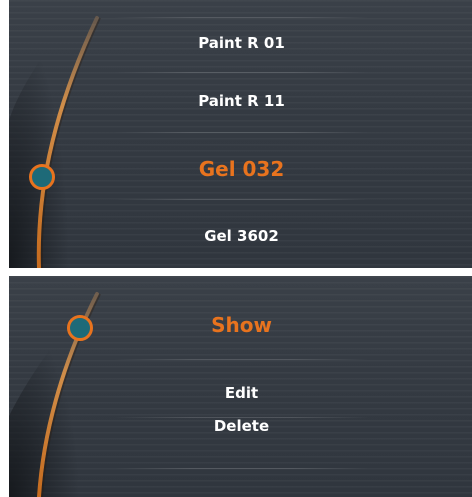 The width and height of the screenshot is (472, 497). What do you see at coordinates (241, 169) in the screenshot?
I see `menu-item-gel-032: Gel 032` at bounding box center [241, 169].